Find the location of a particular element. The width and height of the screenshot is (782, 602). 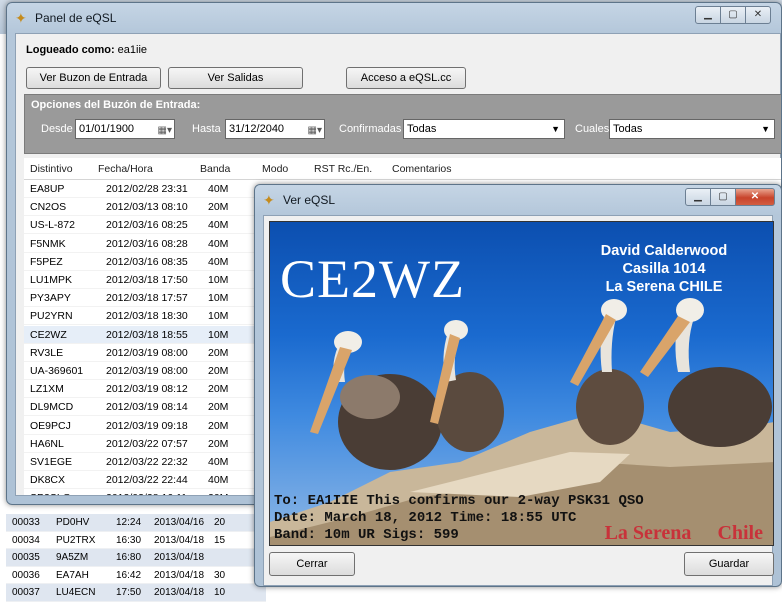

from-date-picker: 01/01/1900 ▦▾ is located at coordinates (125, 129).